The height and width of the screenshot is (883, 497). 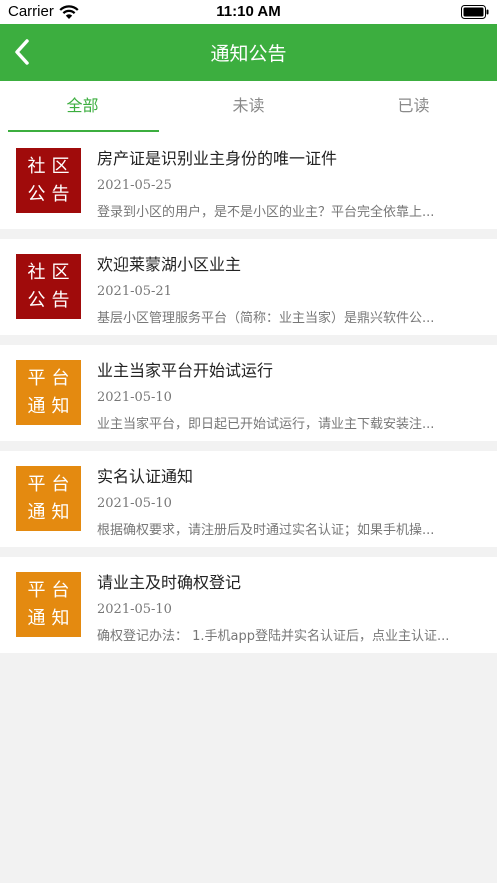 I want to click on tab-unread: 未读, so click(x=248, y=107).